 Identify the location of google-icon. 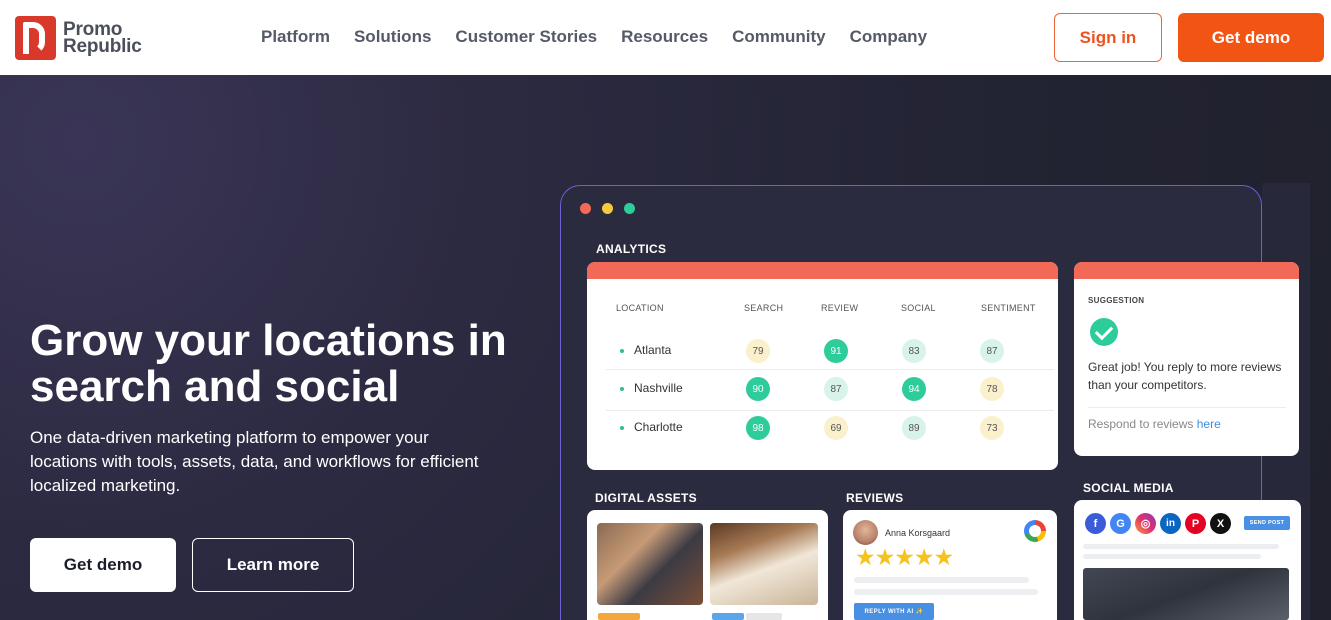
(1035, 531).